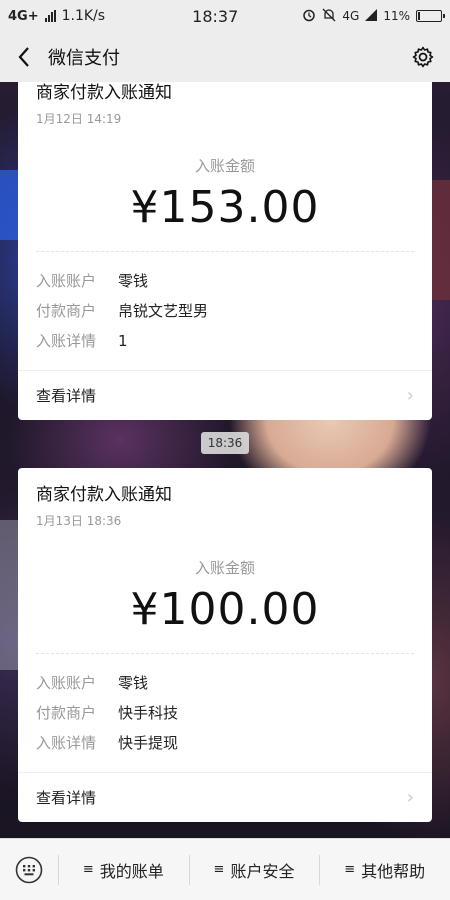  What do you see at coordinates (23, 16) in the screenshot?
I see `network-type: 4G+` at bounding box center [23, 16].